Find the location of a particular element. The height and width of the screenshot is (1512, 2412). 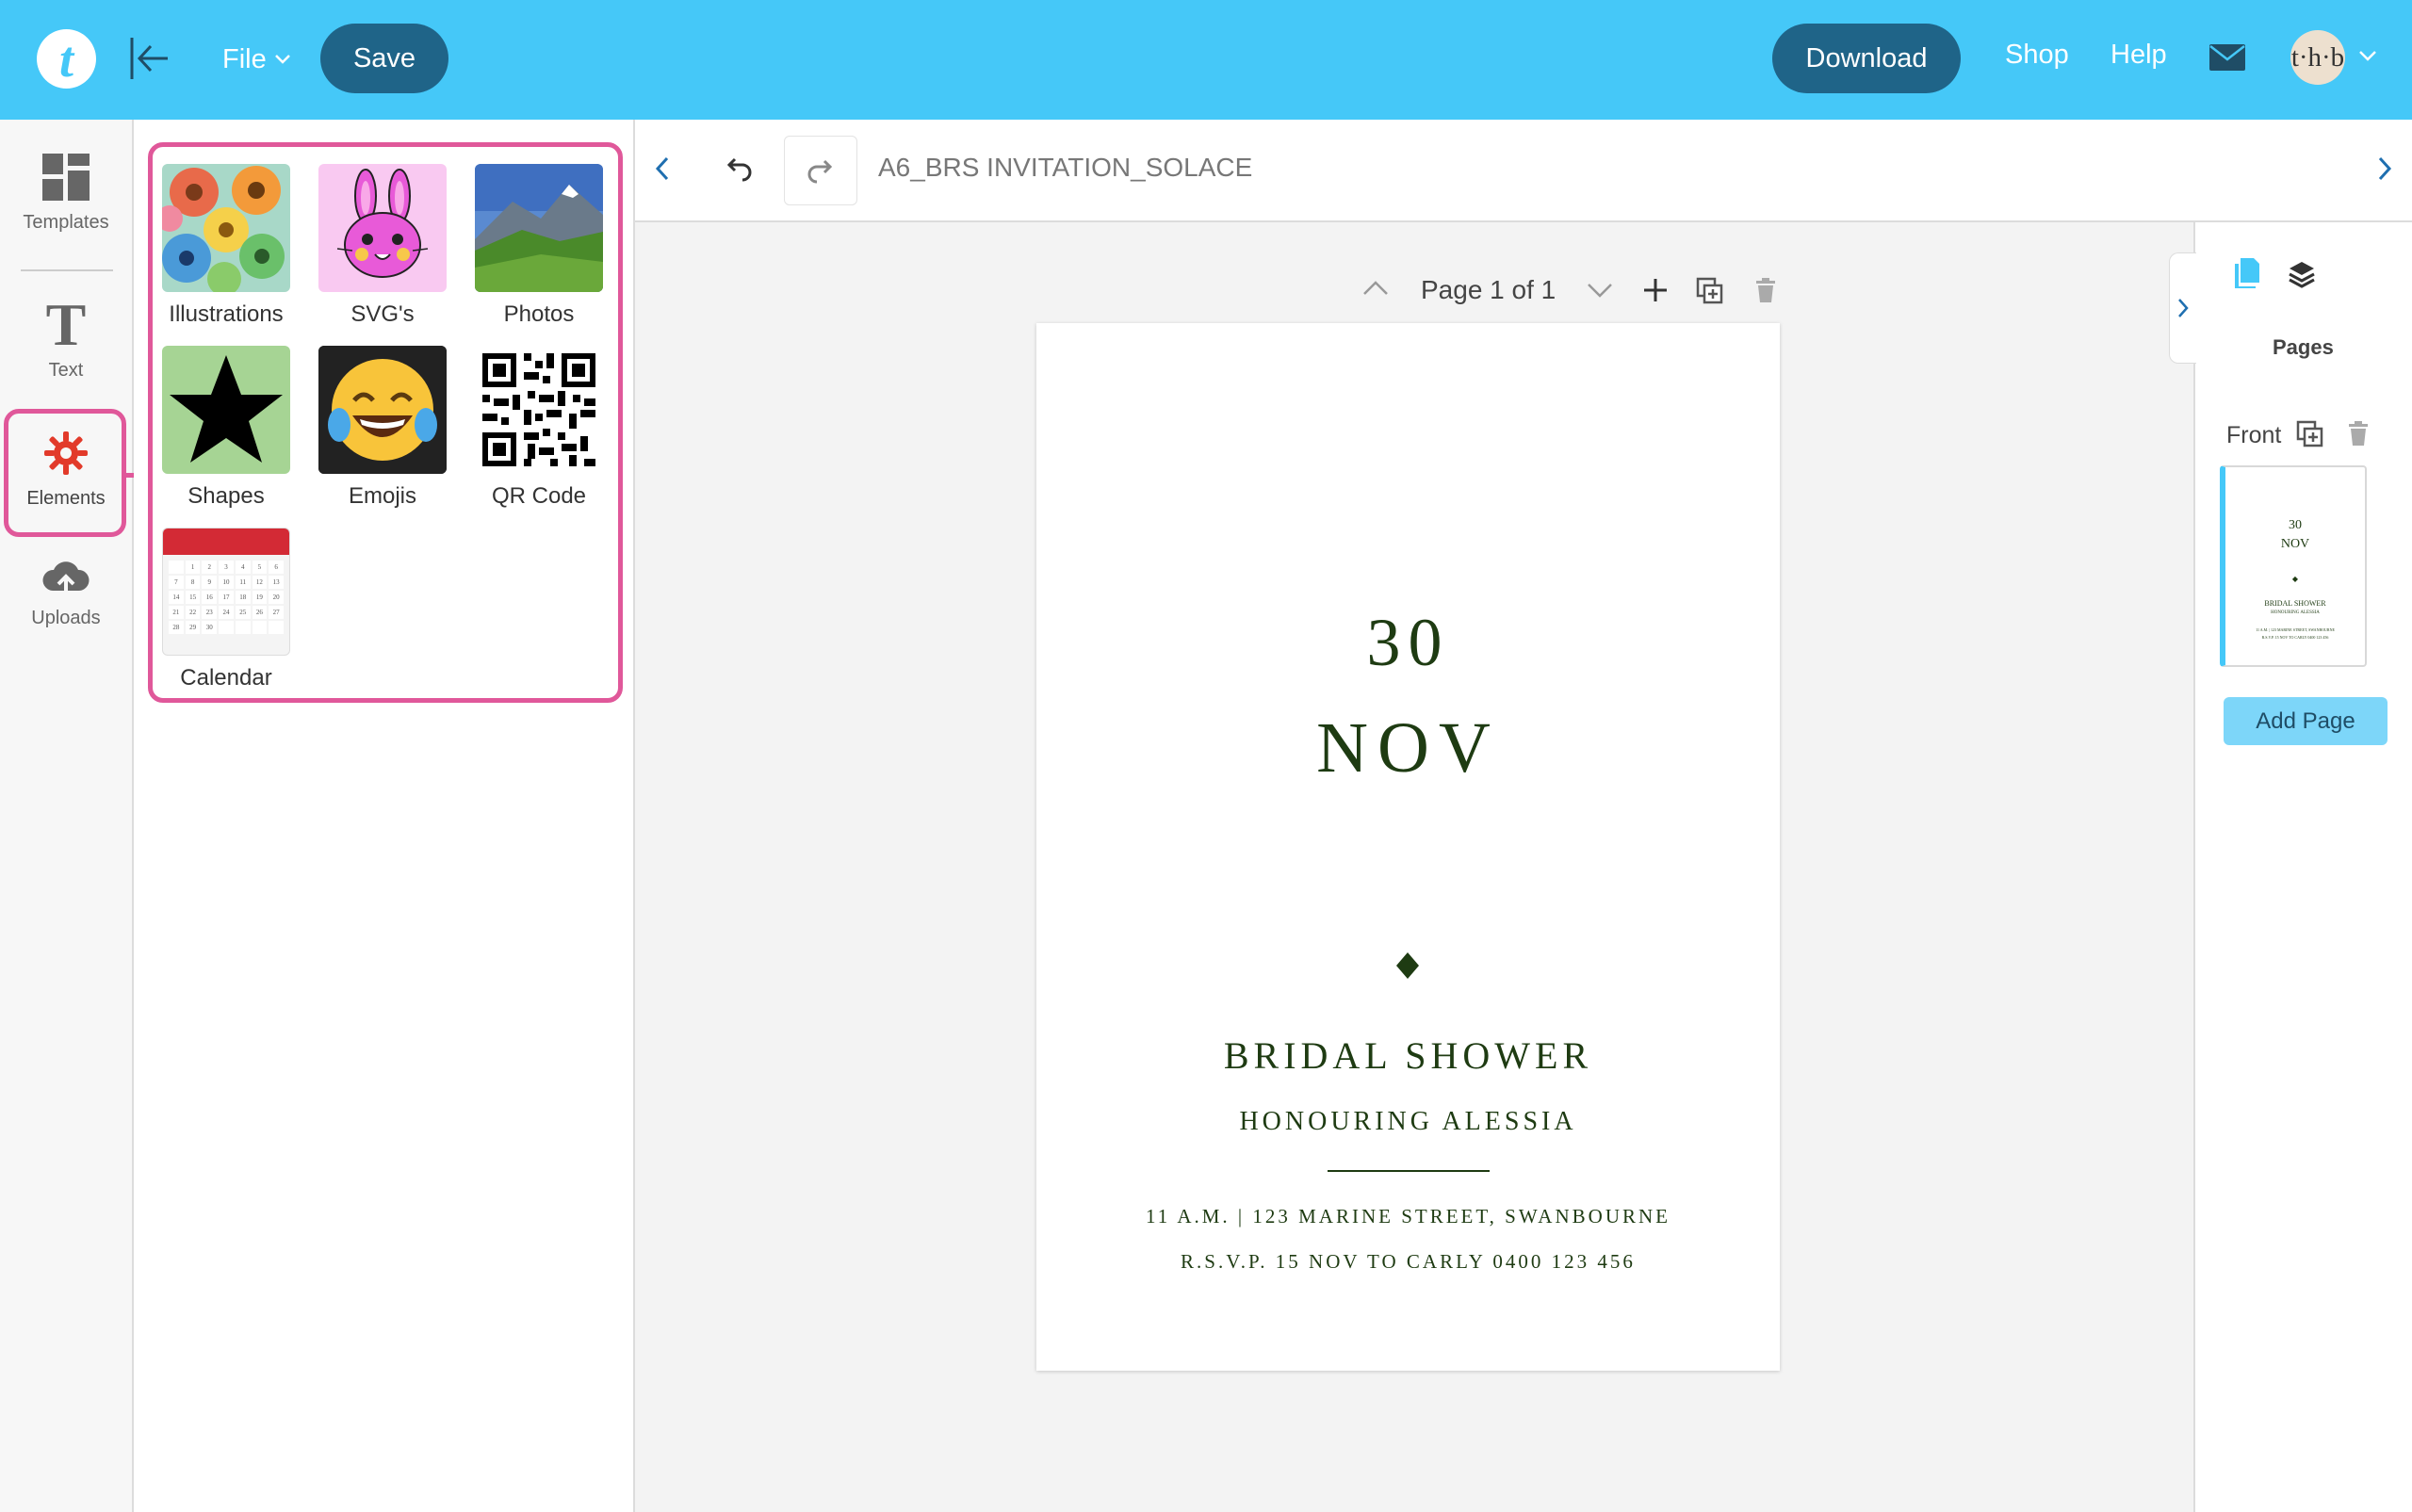

thumb-details-line1: 11 A.M. | 123 MARINE STREET, SWANBOURNE is located at coordinates (2295, 629).